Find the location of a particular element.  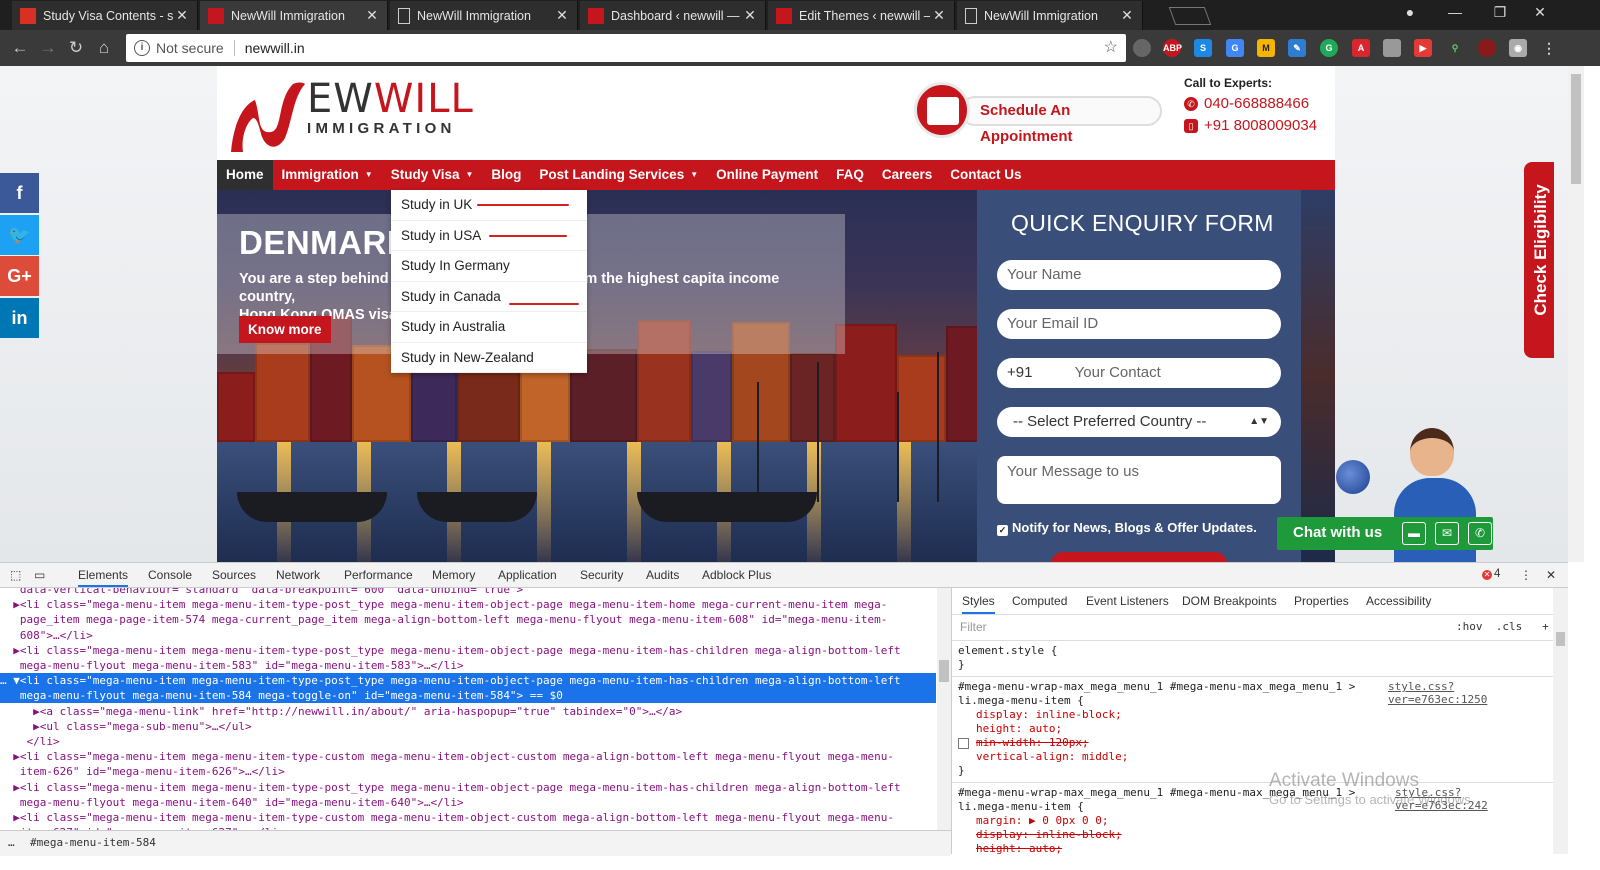

rule1-p3-checkbox is located at coordinates (963, 743).